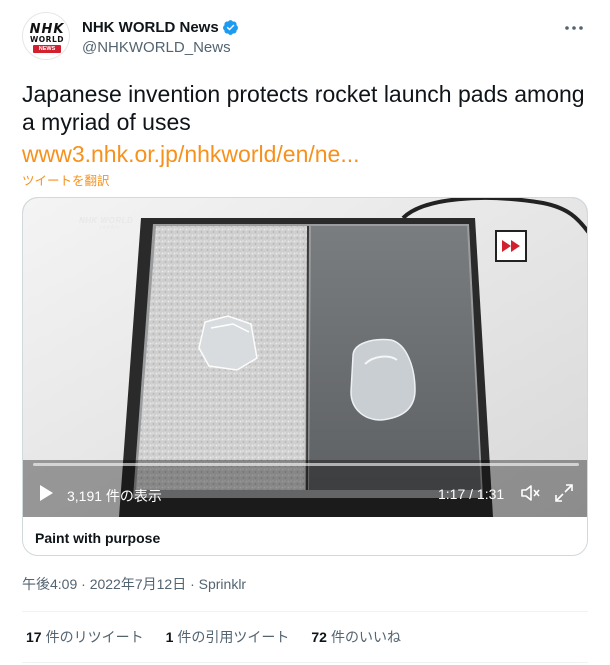  What do you see at coordinates (156, 47) in the screenshot?
I see `handle: @NHKWORLD_News` at bounding box center [156, 47].